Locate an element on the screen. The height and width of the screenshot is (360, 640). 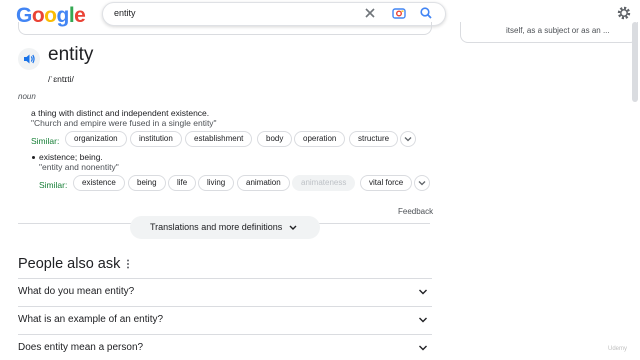
search-input: entity is located at coordinates (125, 13).